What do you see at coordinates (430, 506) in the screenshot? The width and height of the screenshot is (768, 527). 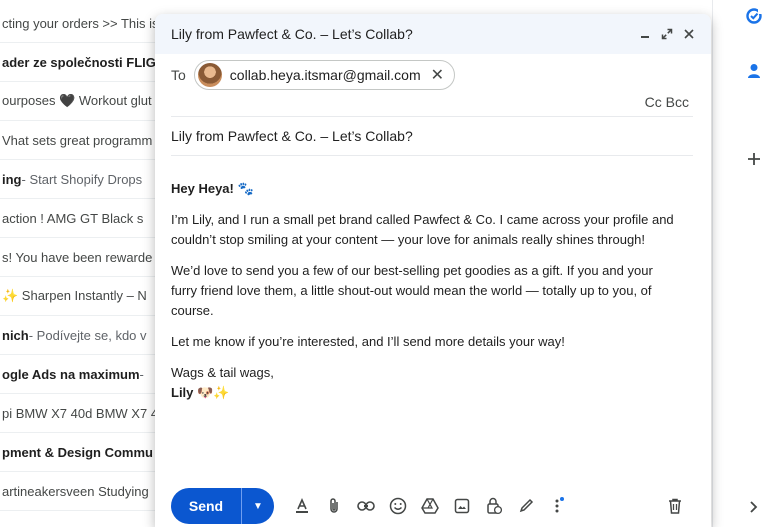 I see `drive-icon` at bounding box center [430, 506].